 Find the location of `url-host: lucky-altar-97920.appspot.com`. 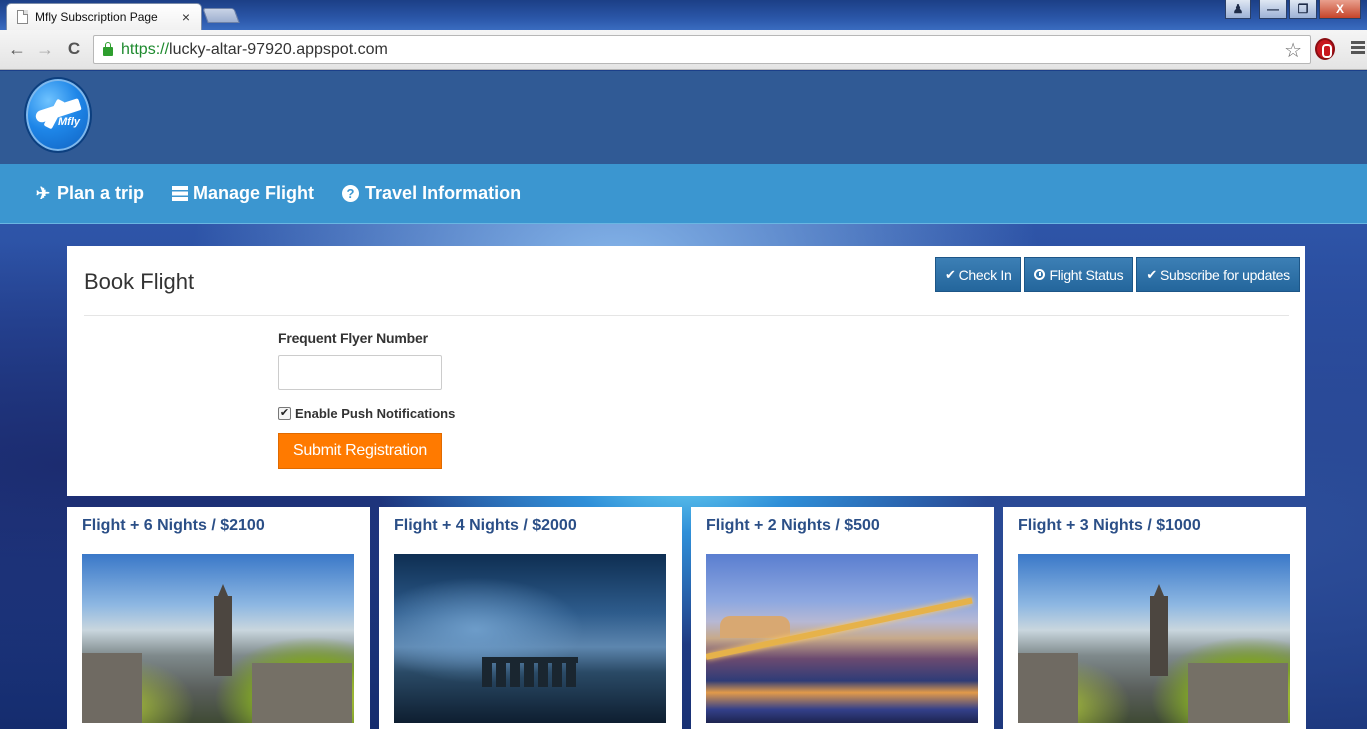

url-host: lucky-altar-97920.appspot.com is located at coordinates (278, 49).